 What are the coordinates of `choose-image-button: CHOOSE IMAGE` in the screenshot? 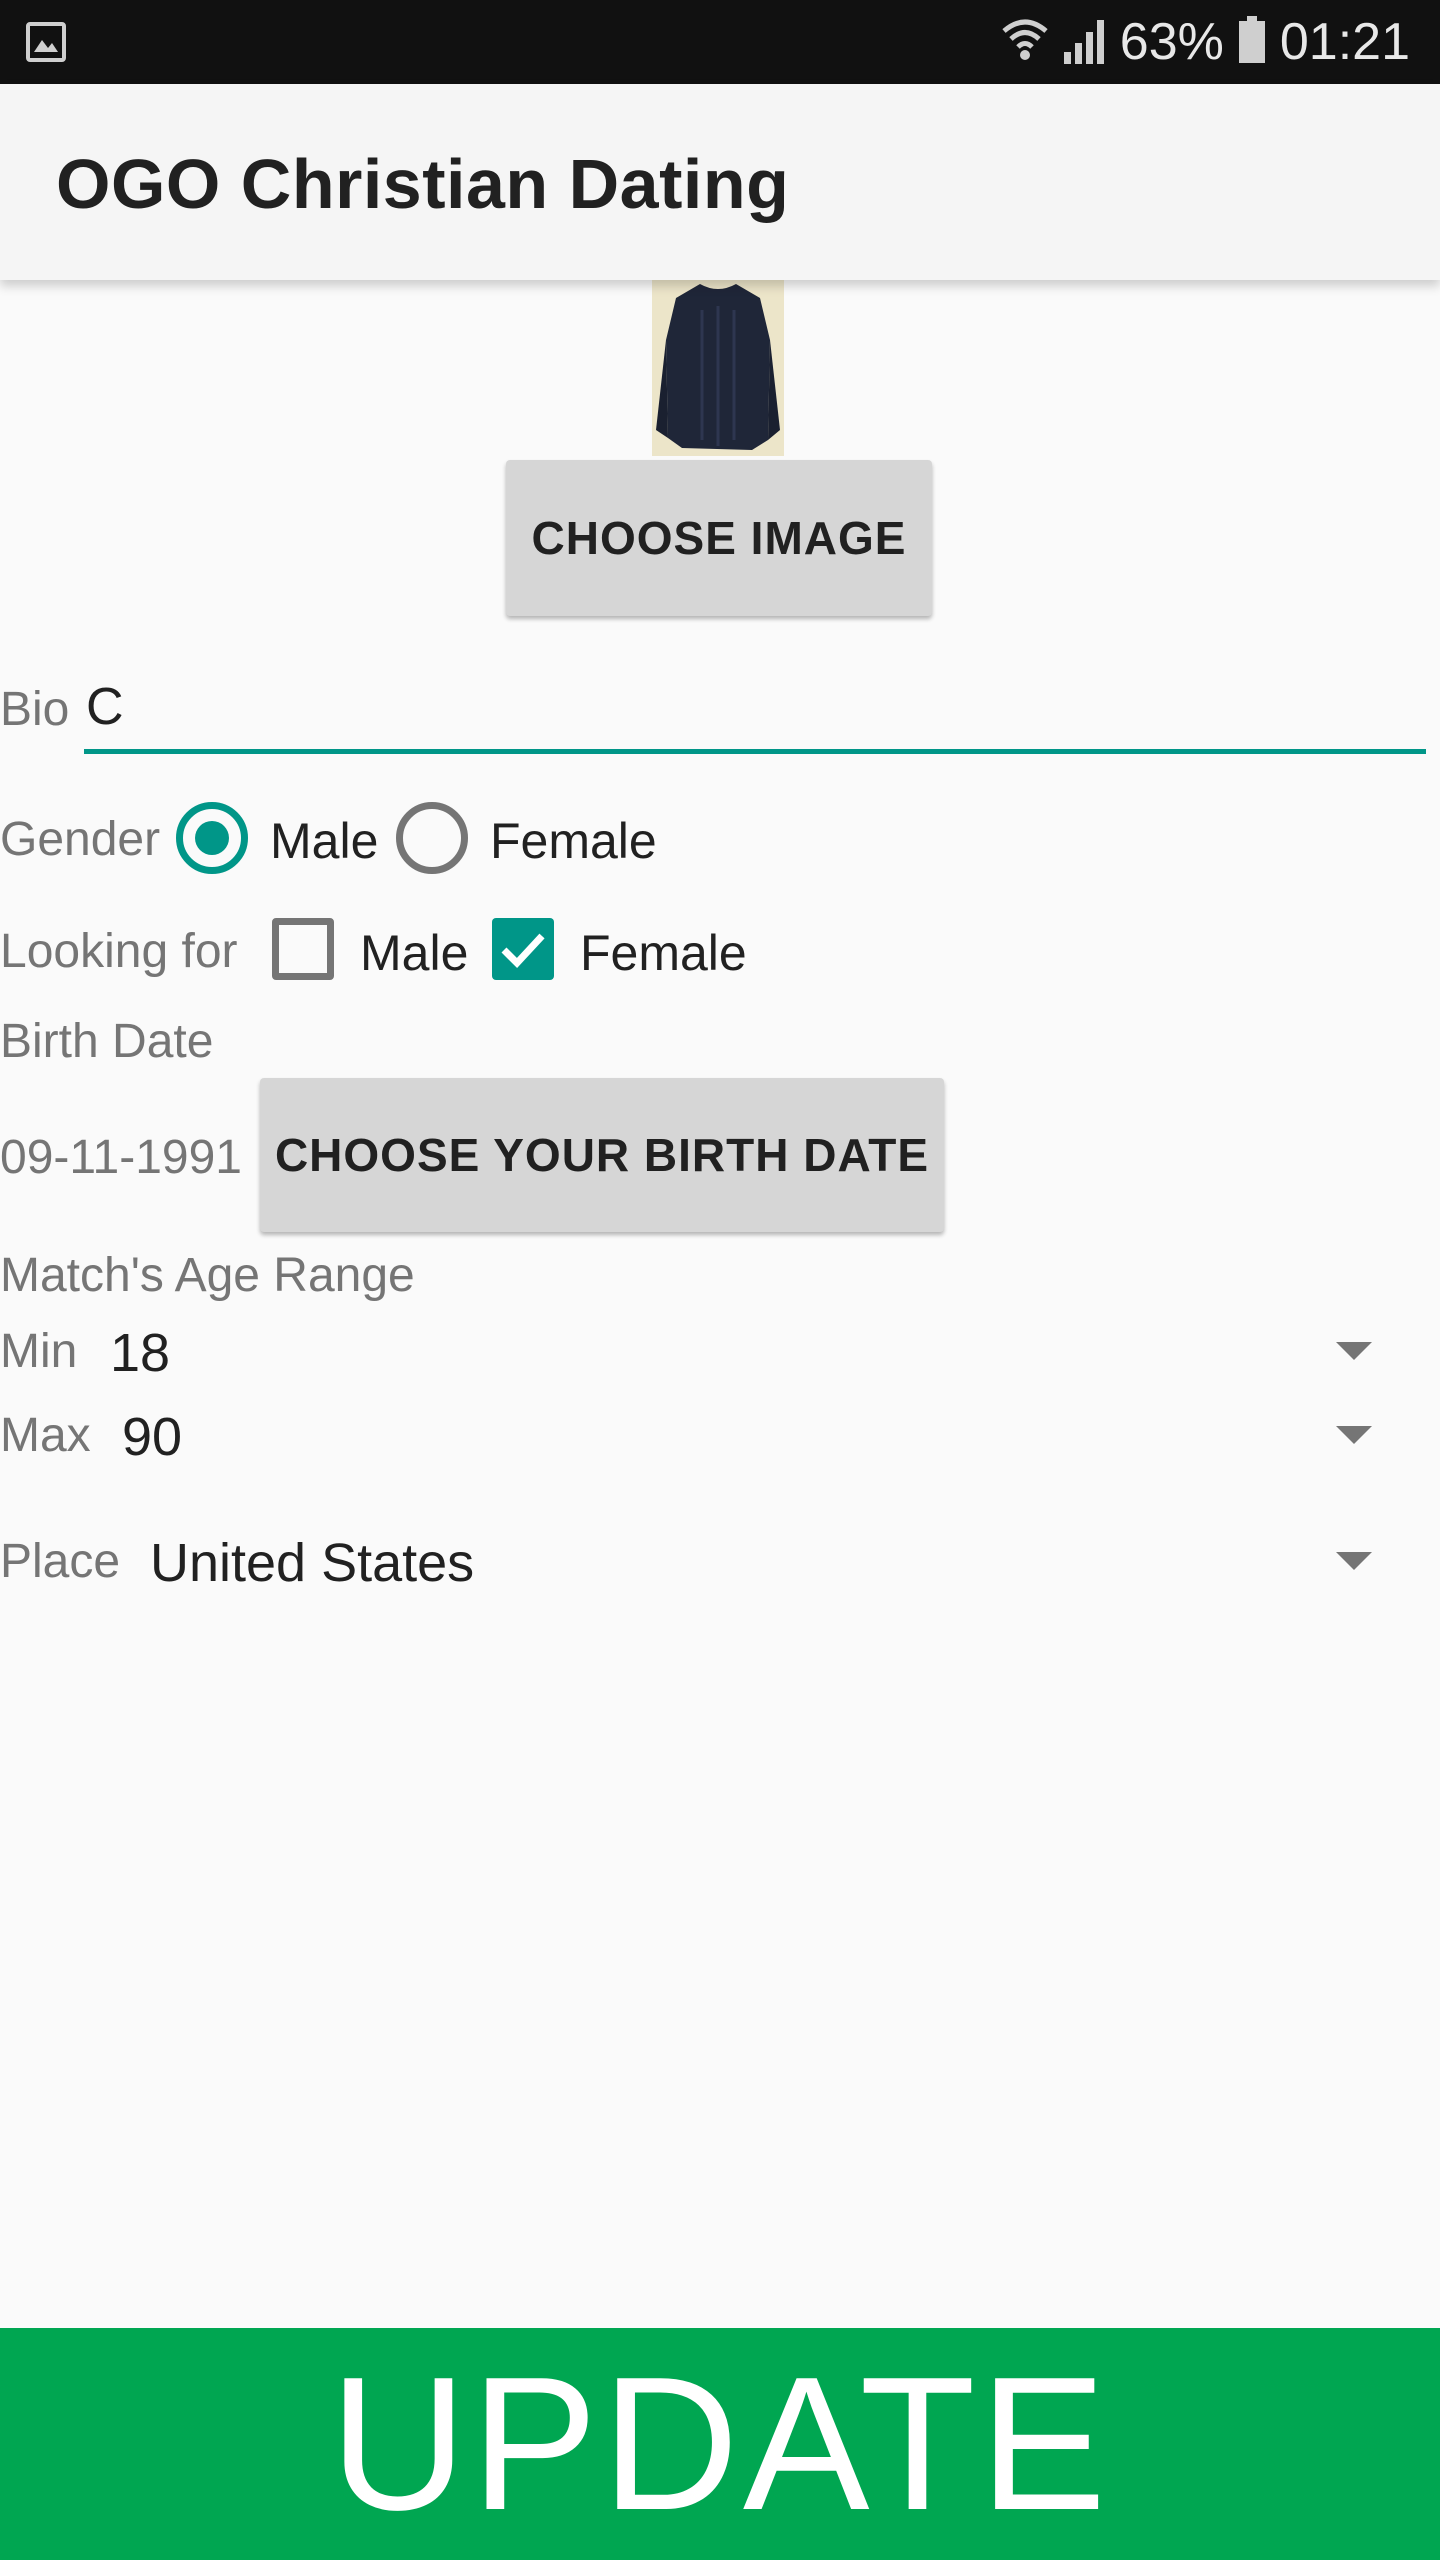 It's located at (719, 538).